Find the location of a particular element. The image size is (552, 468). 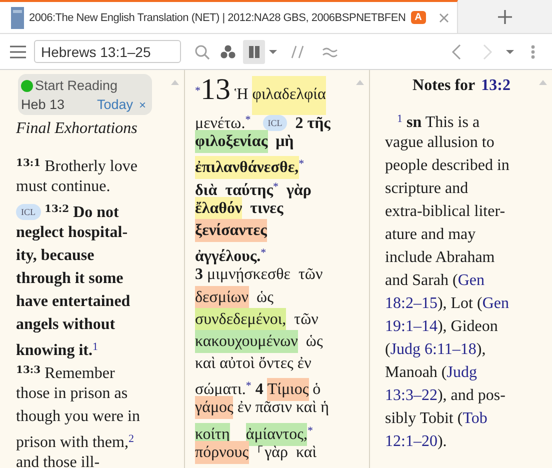

reference-link: Judg is located at coordinates (461, 372).